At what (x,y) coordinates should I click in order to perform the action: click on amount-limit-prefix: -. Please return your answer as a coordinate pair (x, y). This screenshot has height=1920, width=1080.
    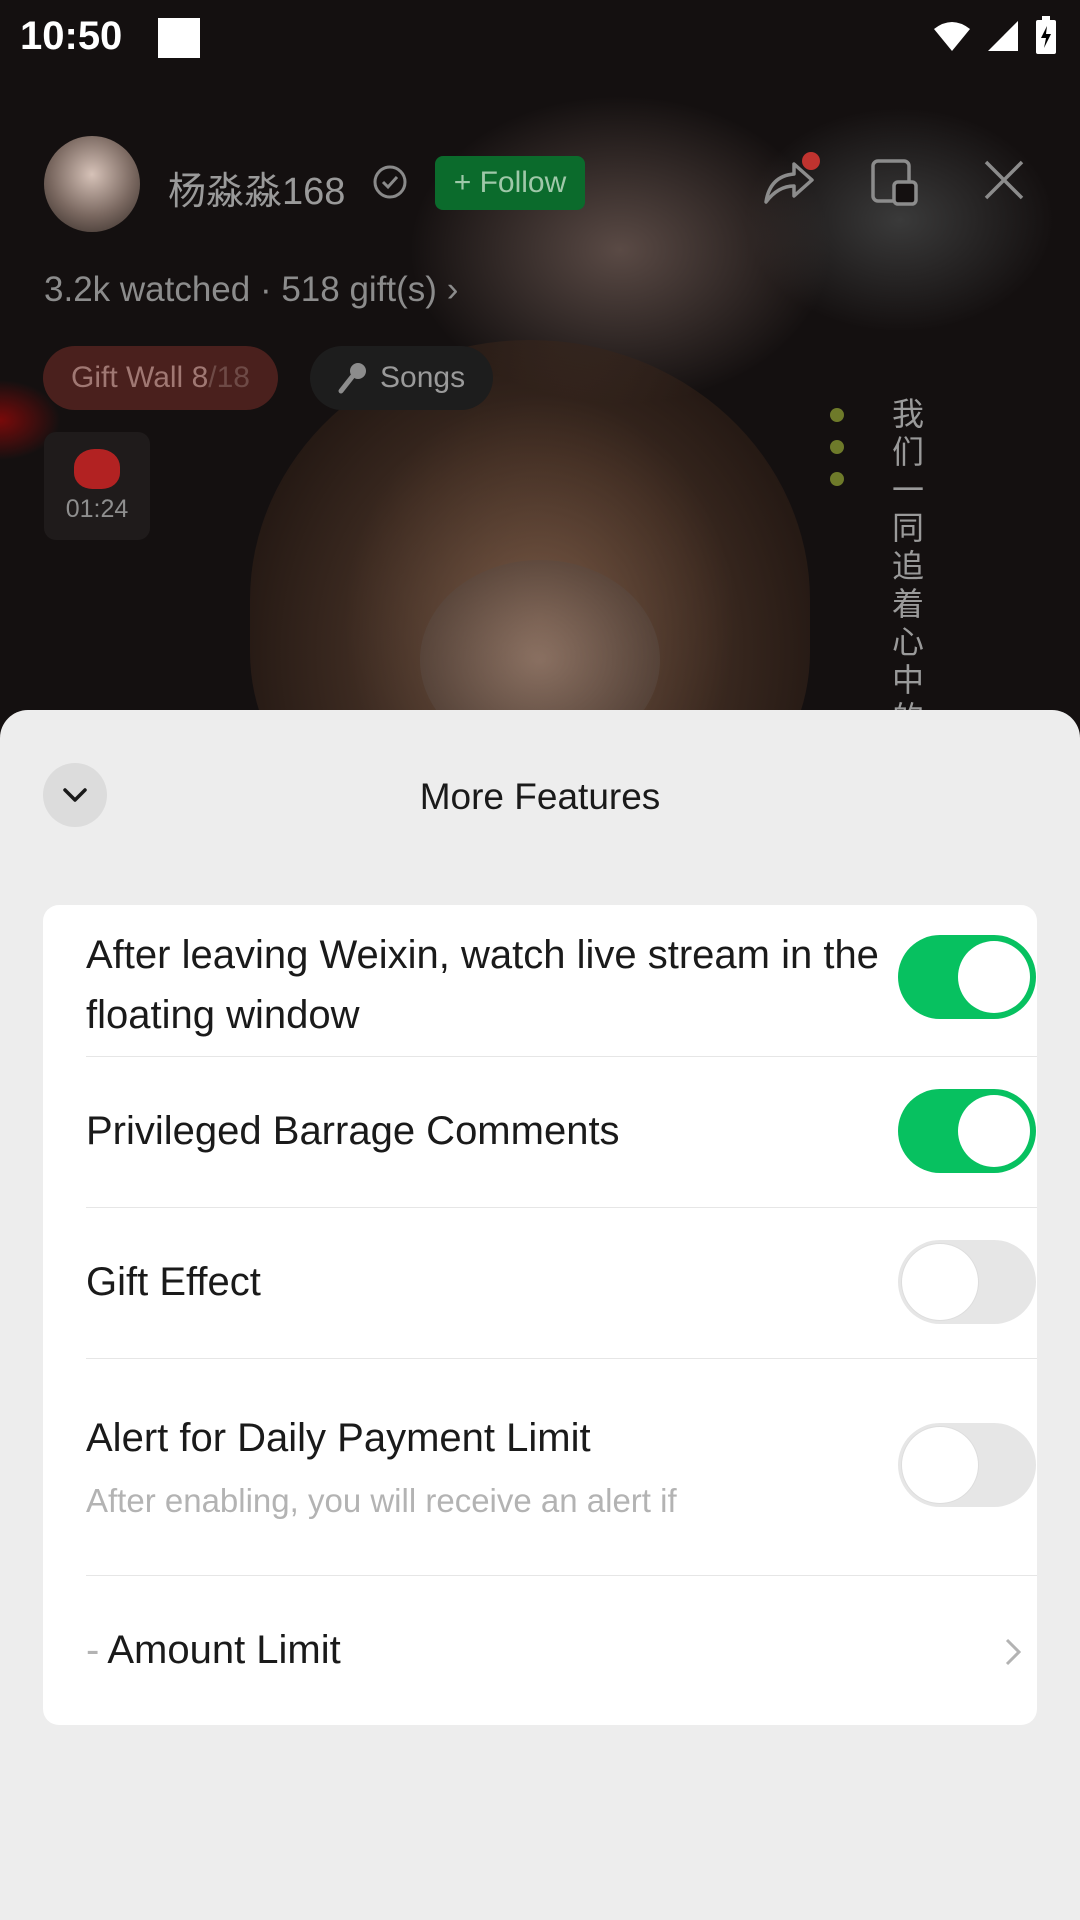
    Looking at the image, I should click on (93, 1650).